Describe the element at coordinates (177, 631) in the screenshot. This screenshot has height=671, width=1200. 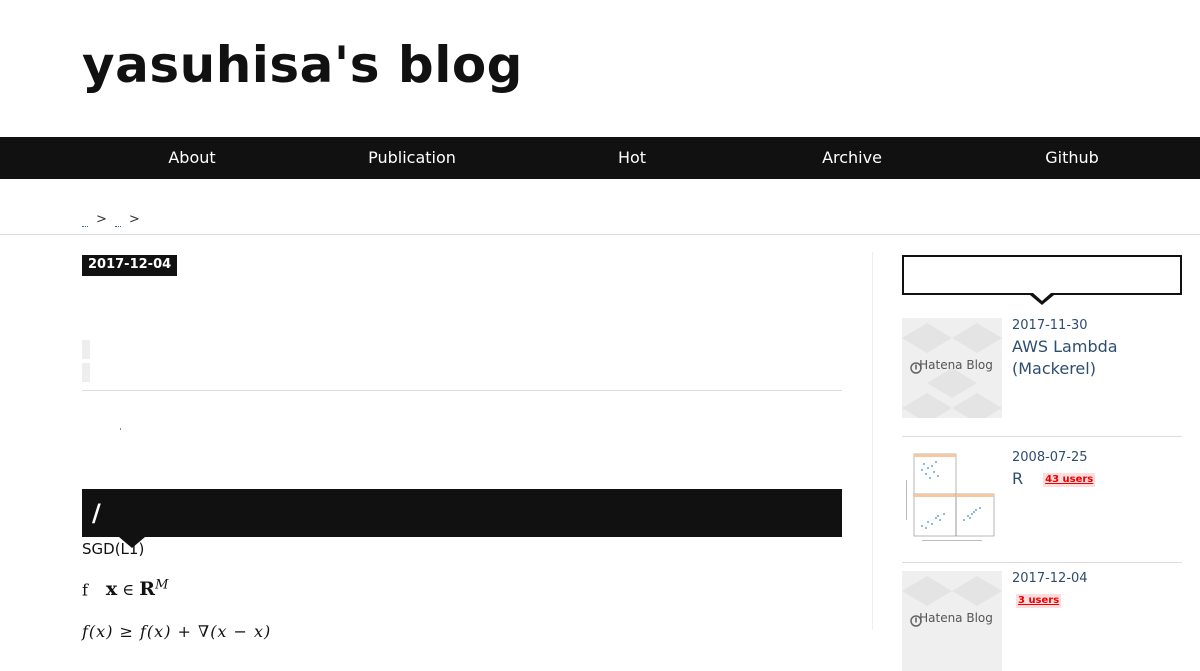
I see `math-formula-cutoff: f(x) ≥ f(x) + ∇(x − x)` at that location.